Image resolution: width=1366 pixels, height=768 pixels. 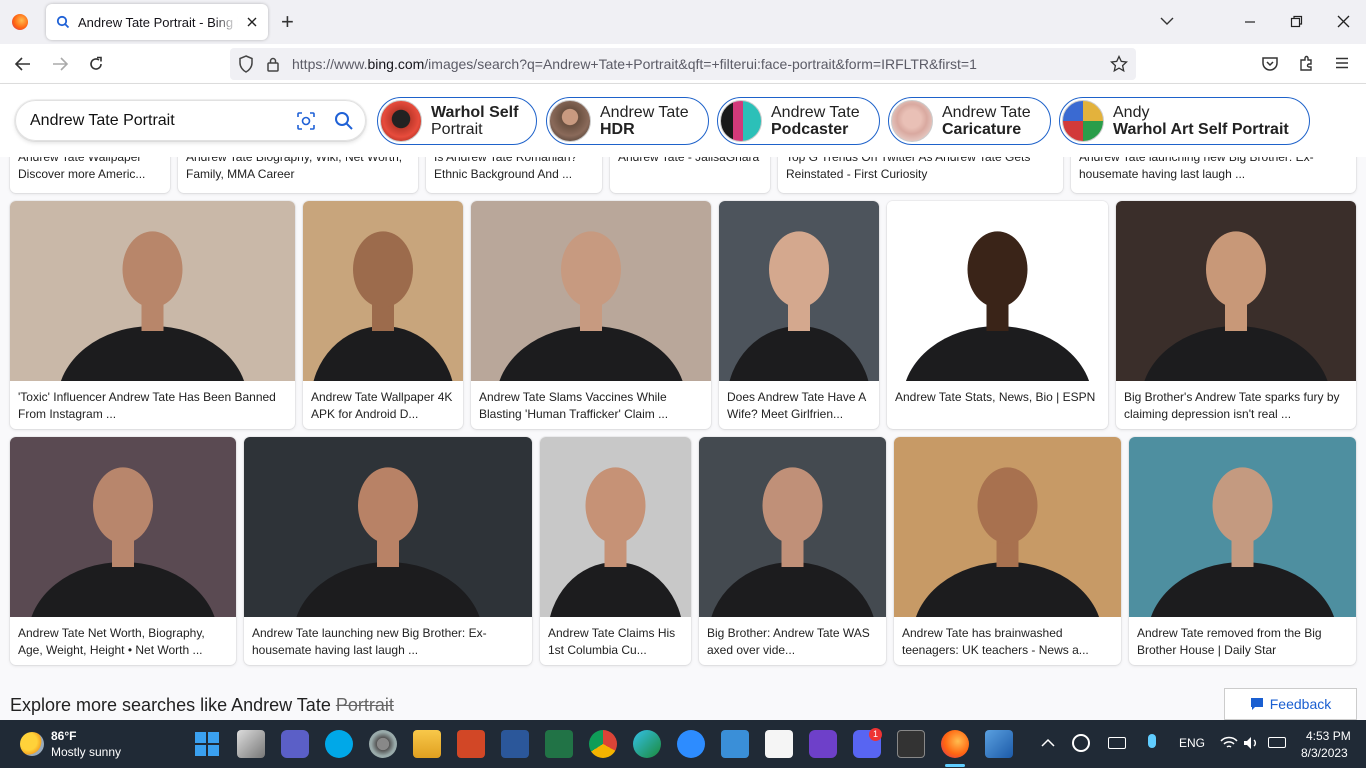 I want to click on clock-date: 8/3/2023, so click(x=1324, y=753).